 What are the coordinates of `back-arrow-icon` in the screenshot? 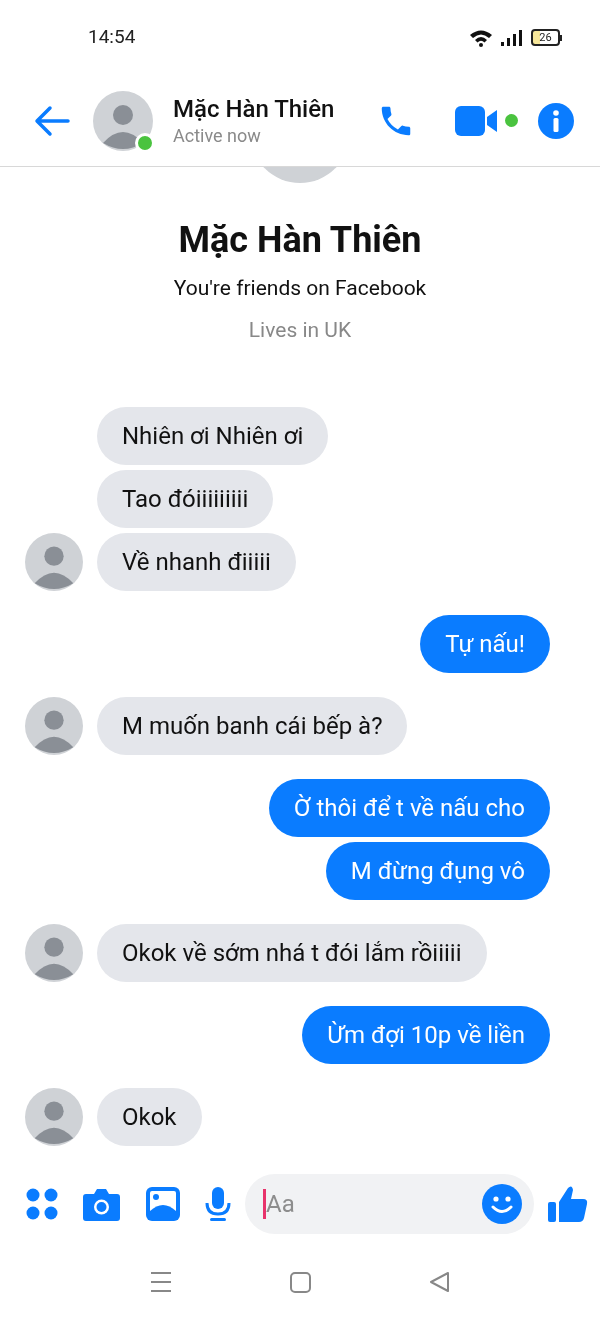 It's located at (52, 120).